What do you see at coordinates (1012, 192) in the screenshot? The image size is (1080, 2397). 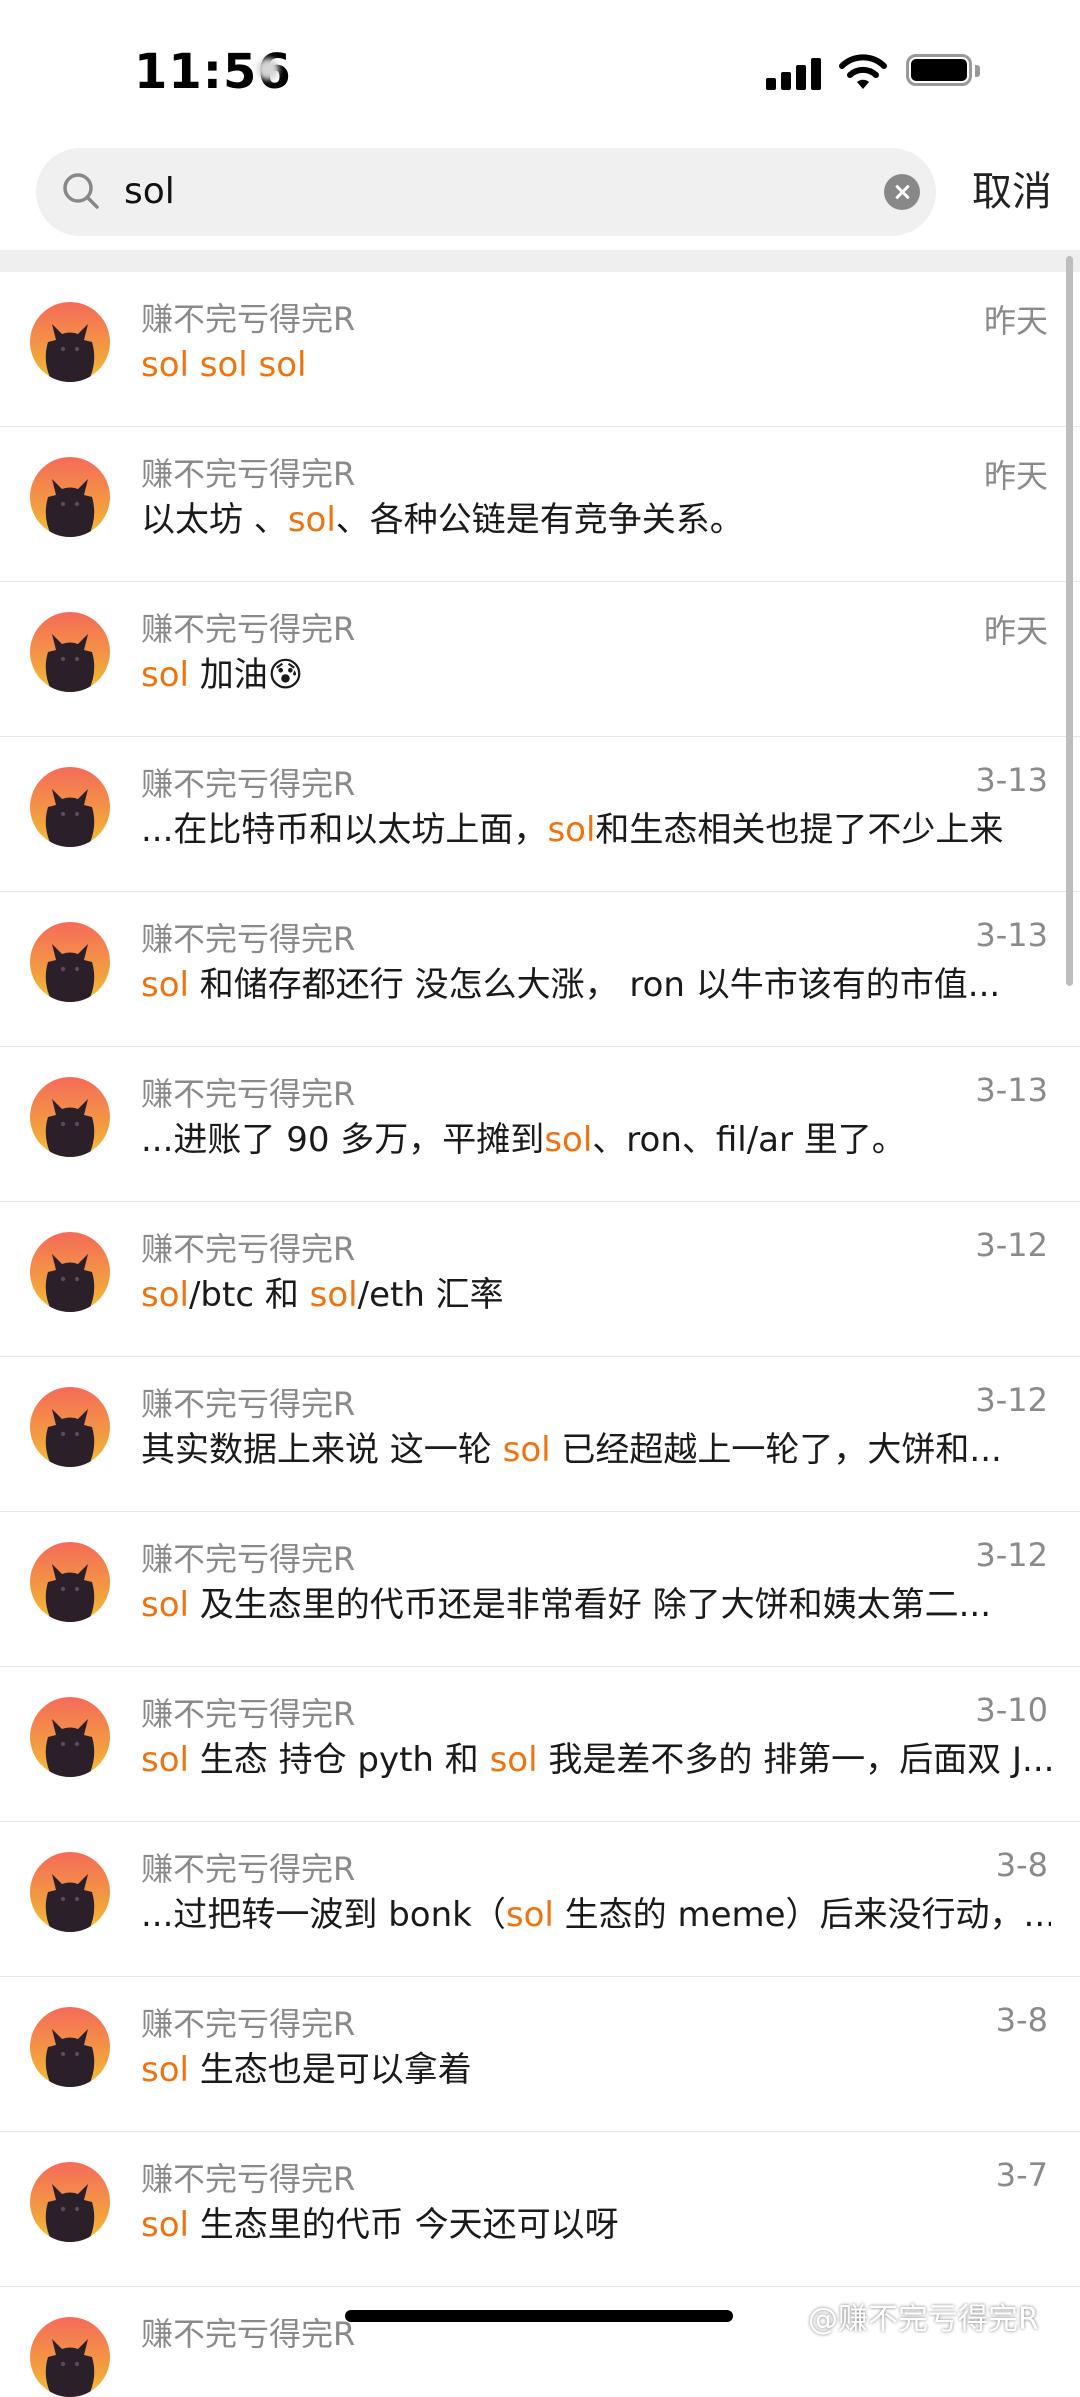 I see `cancel-button: 取消` at bounding box center [1012, 192].